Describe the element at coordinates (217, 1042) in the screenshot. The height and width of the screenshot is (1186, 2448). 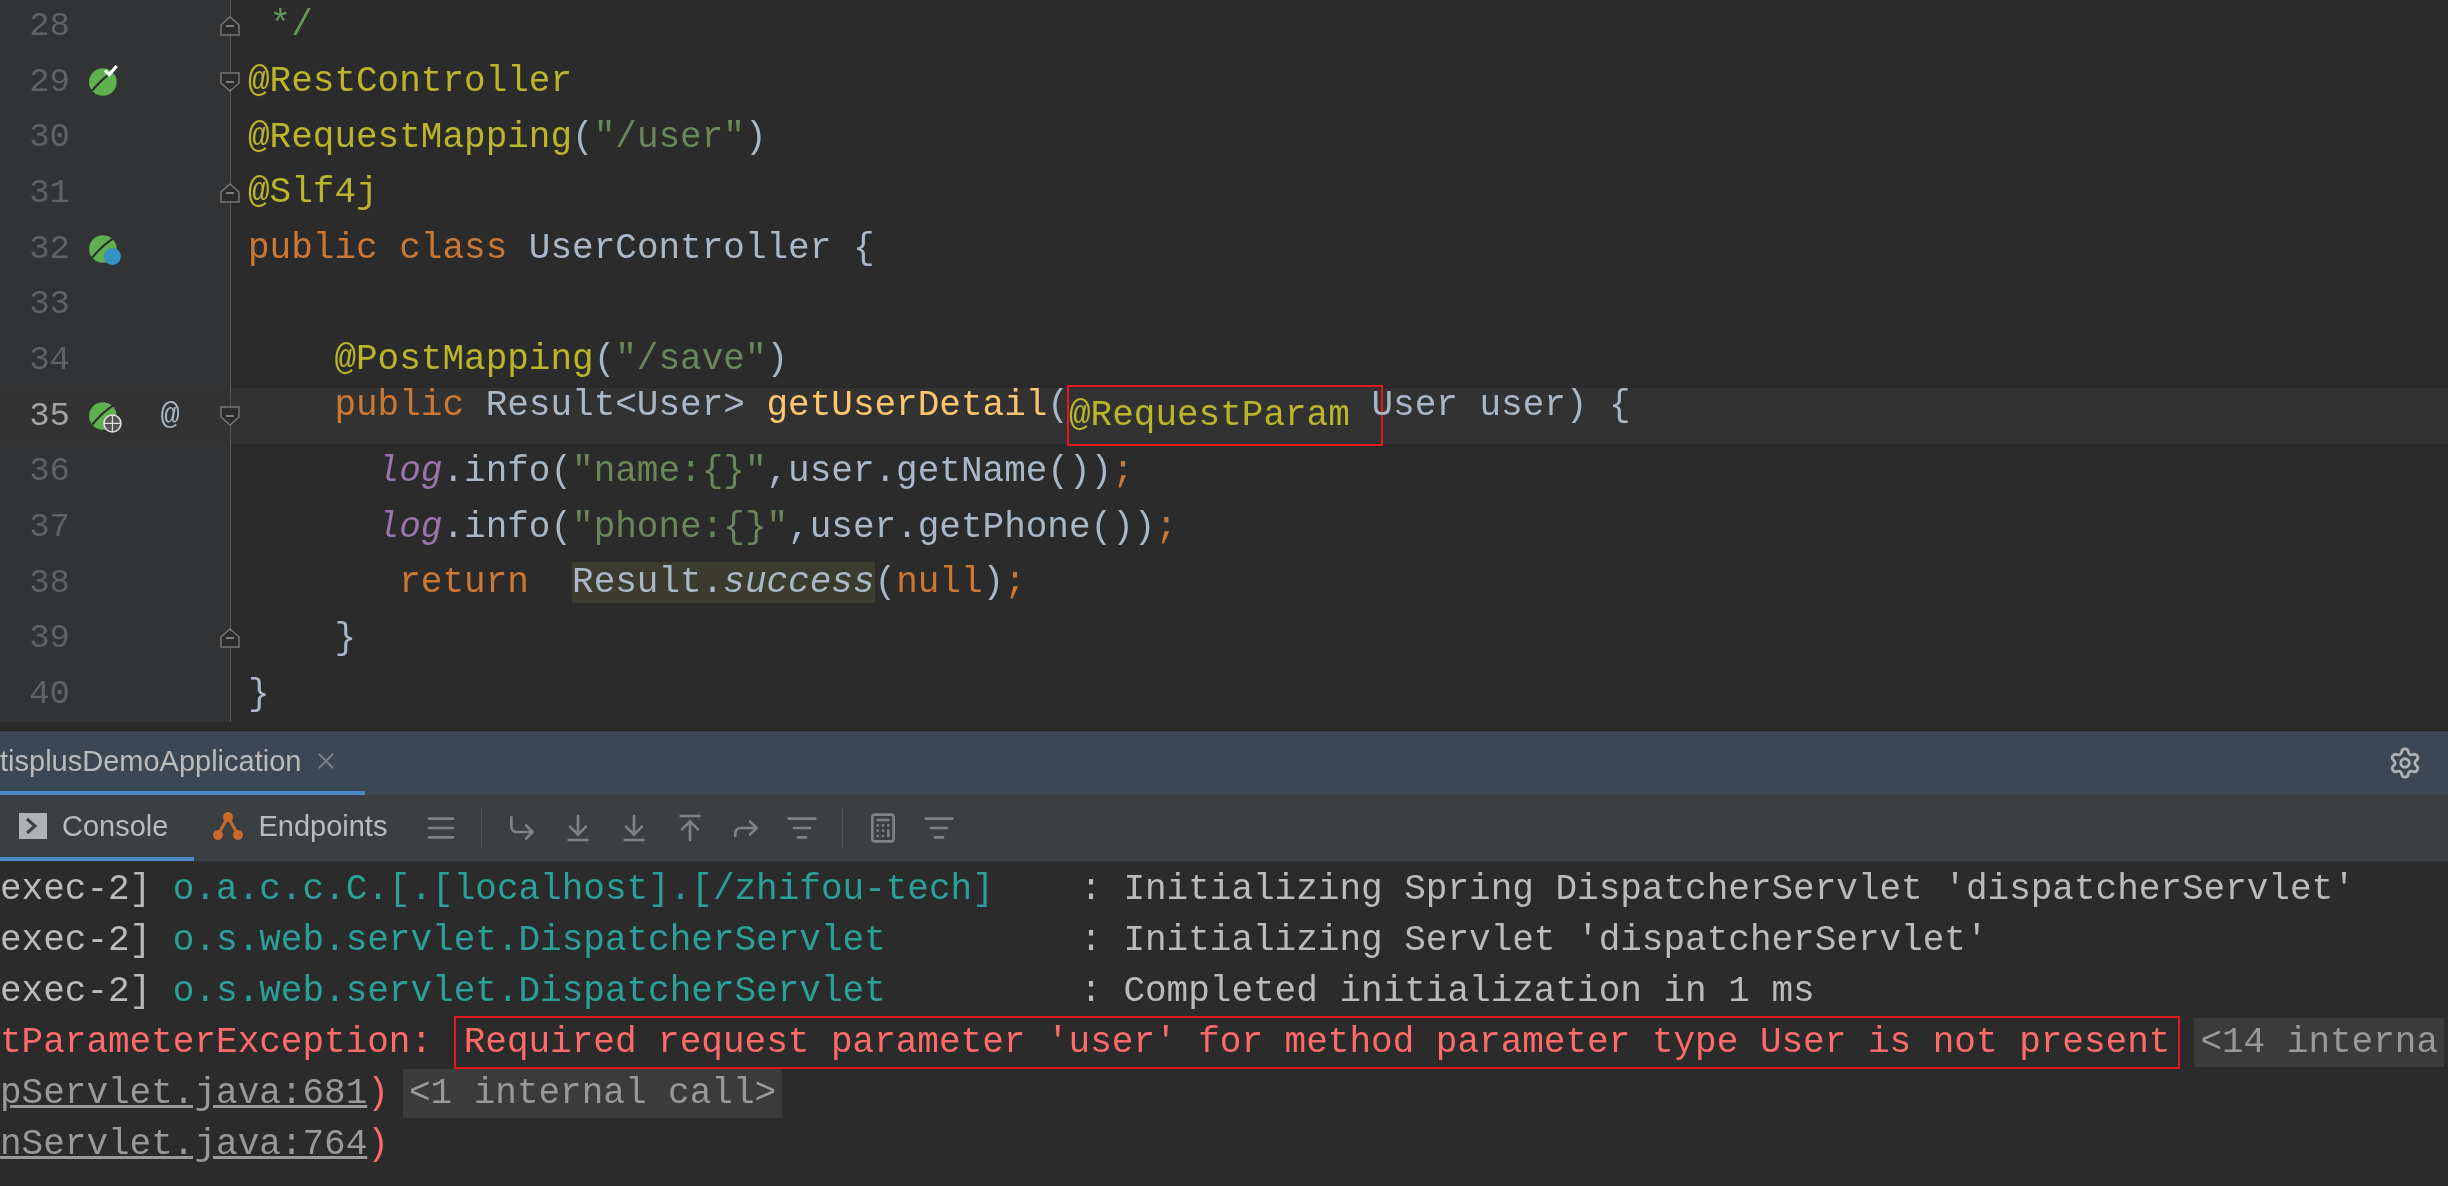
I see `console-text: tParameterException:` at that location.